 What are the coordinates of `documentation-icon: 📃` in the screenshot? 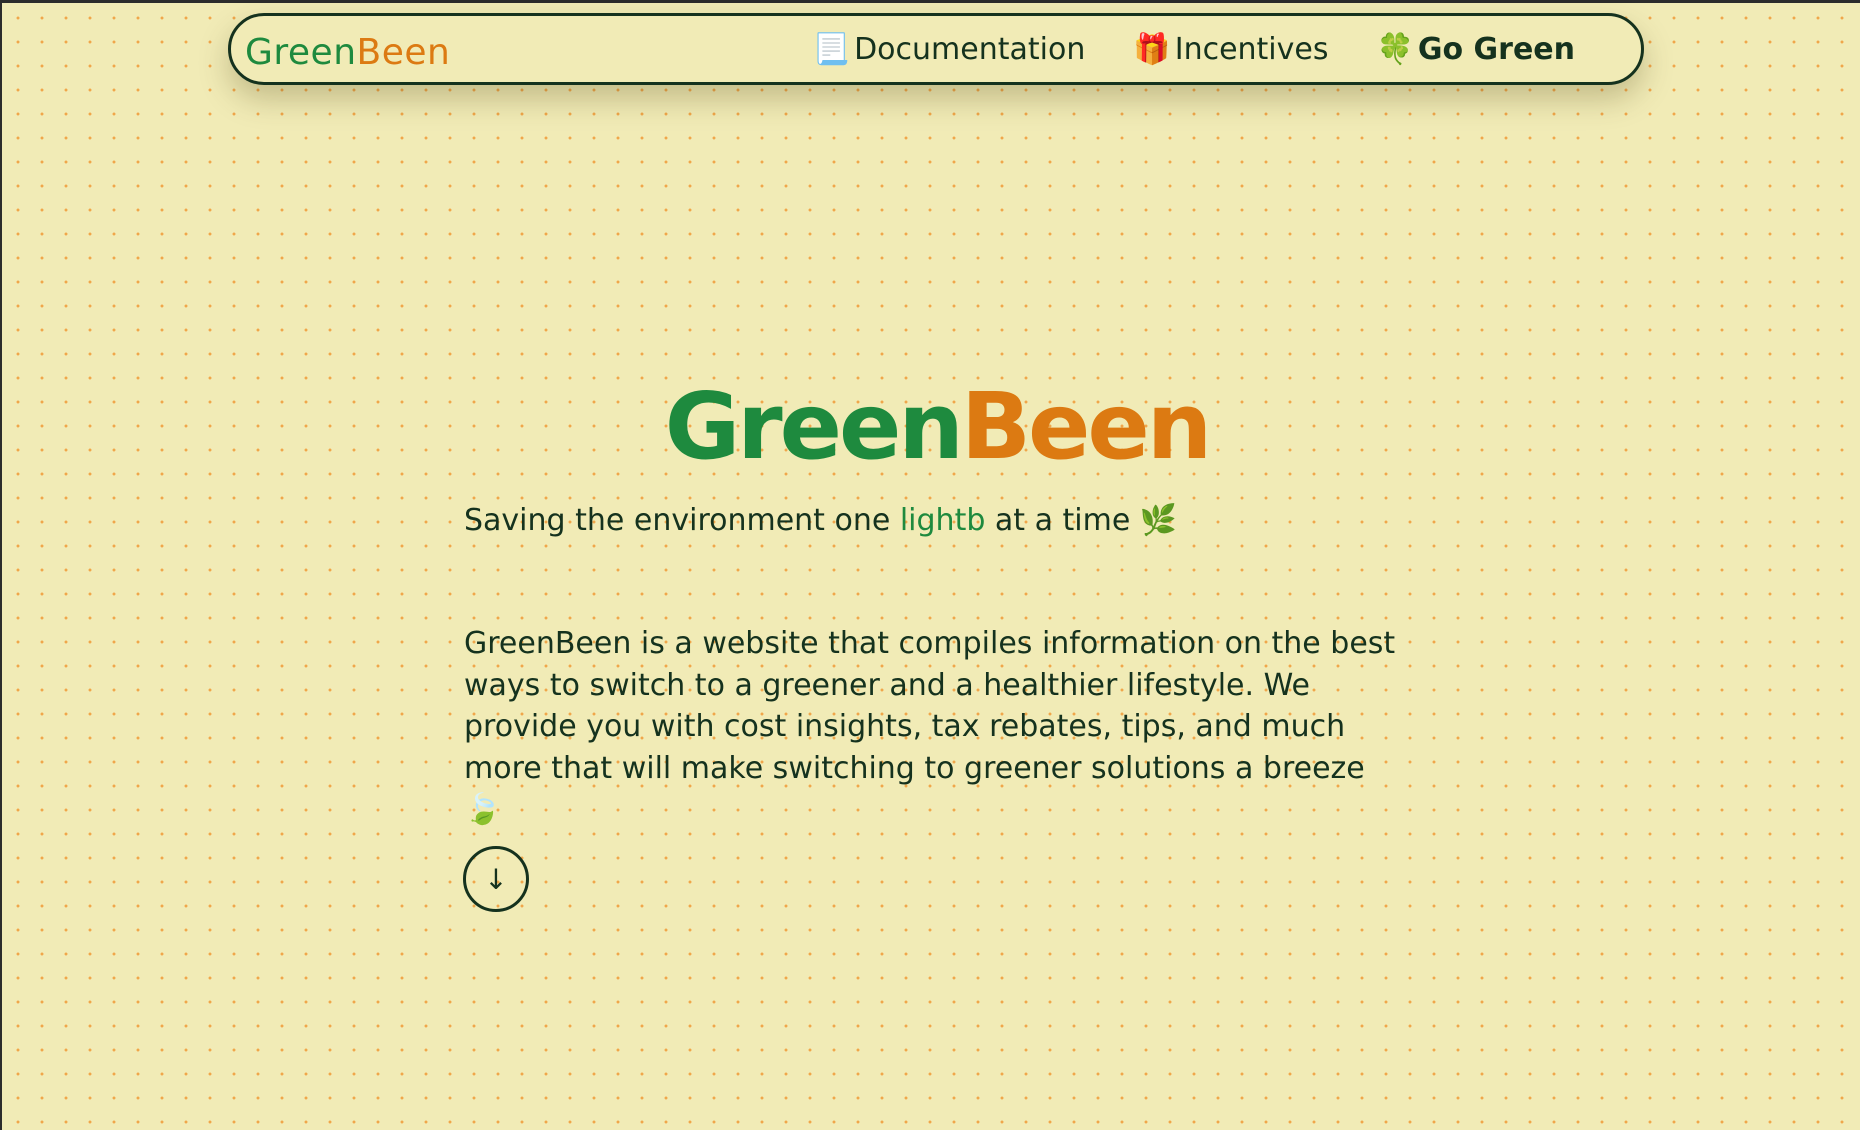 It's located at (831, 49).